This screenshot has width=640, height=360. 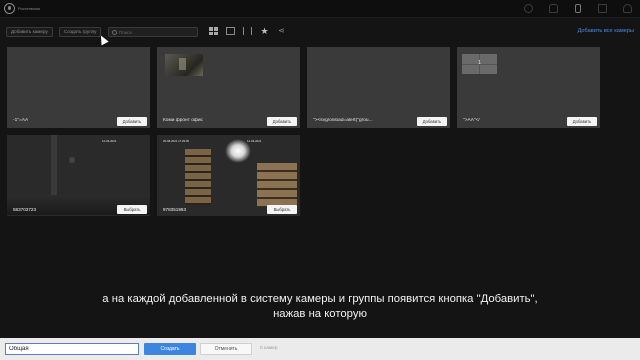 What do you see at coordinates (174, 209) in the screenshot?
I see `camera-id: 978351963` at bounding box center [174, 209].